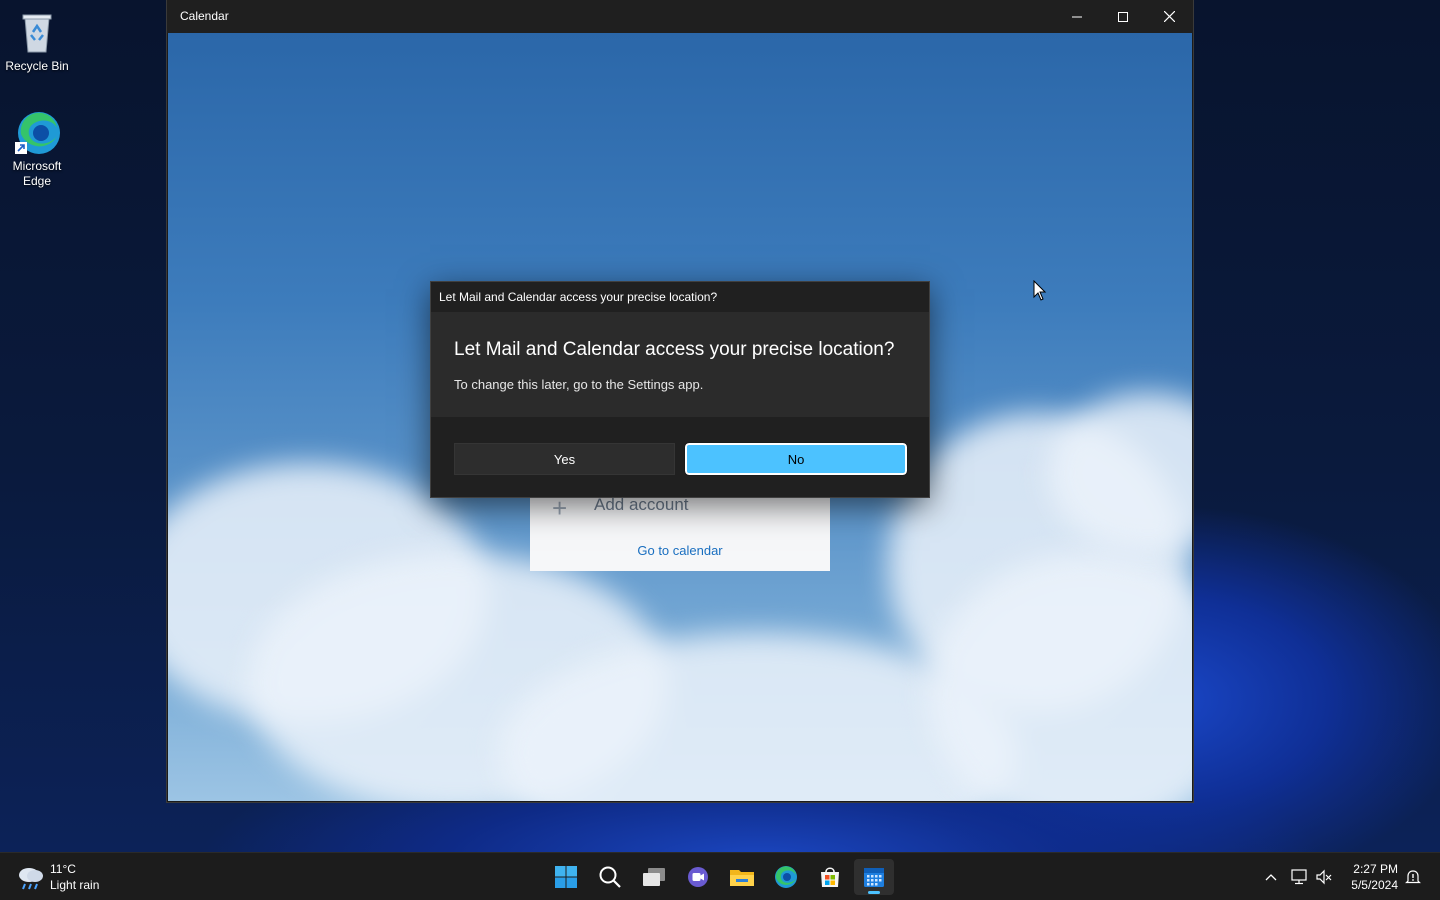 Image resolution: width=1440 pixels, height=900 pixels. I want to click on chat-button, so click(698, 877).